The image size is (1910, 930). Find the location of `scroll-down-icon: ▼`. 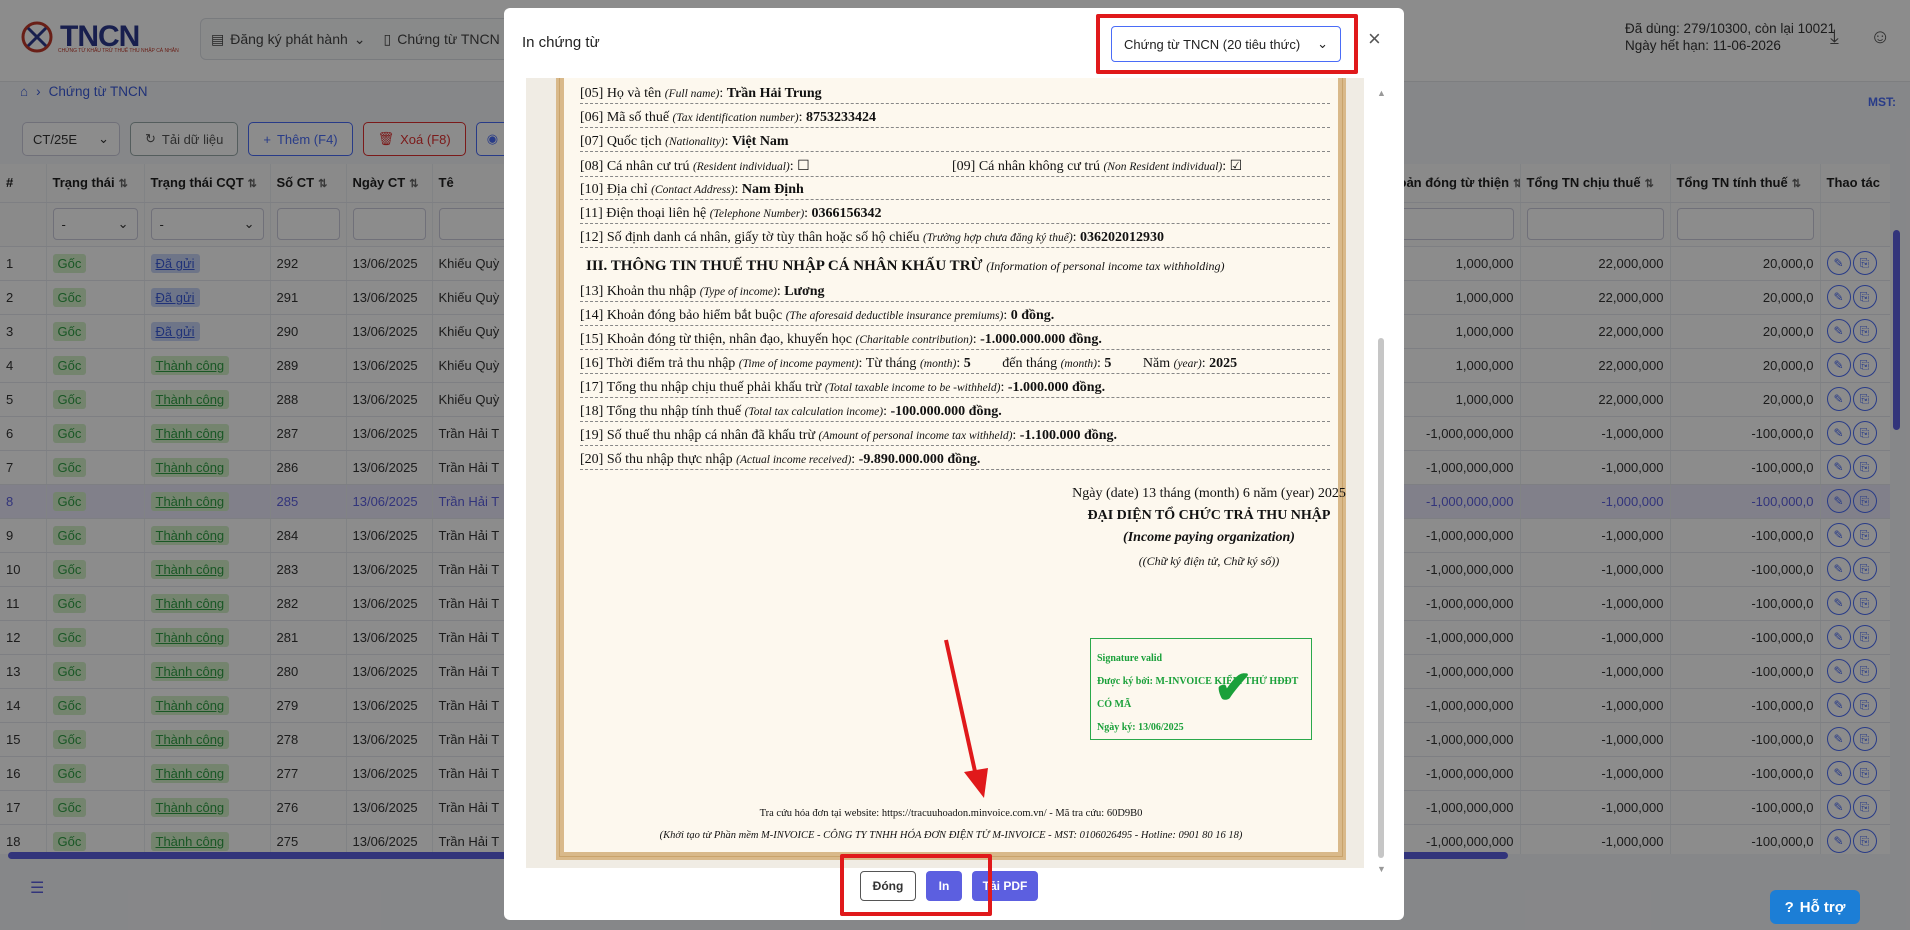

scroll-down-icon: ▼ is located at coordinates (1381, 869).